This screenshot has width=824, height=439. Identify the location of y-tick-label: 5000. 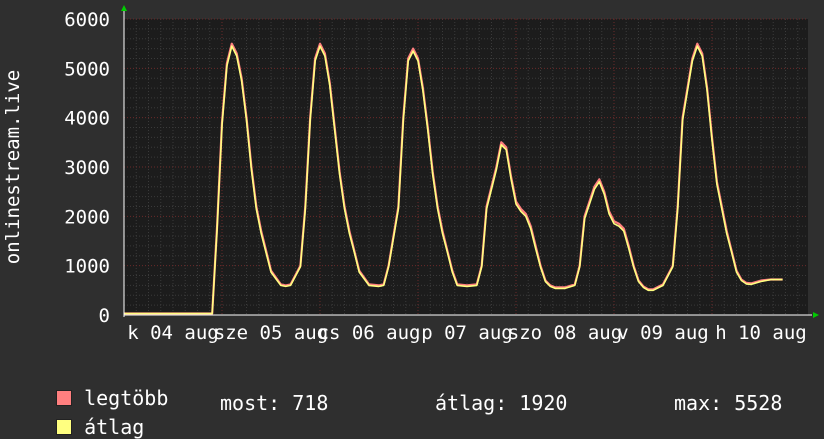
(87, 69).